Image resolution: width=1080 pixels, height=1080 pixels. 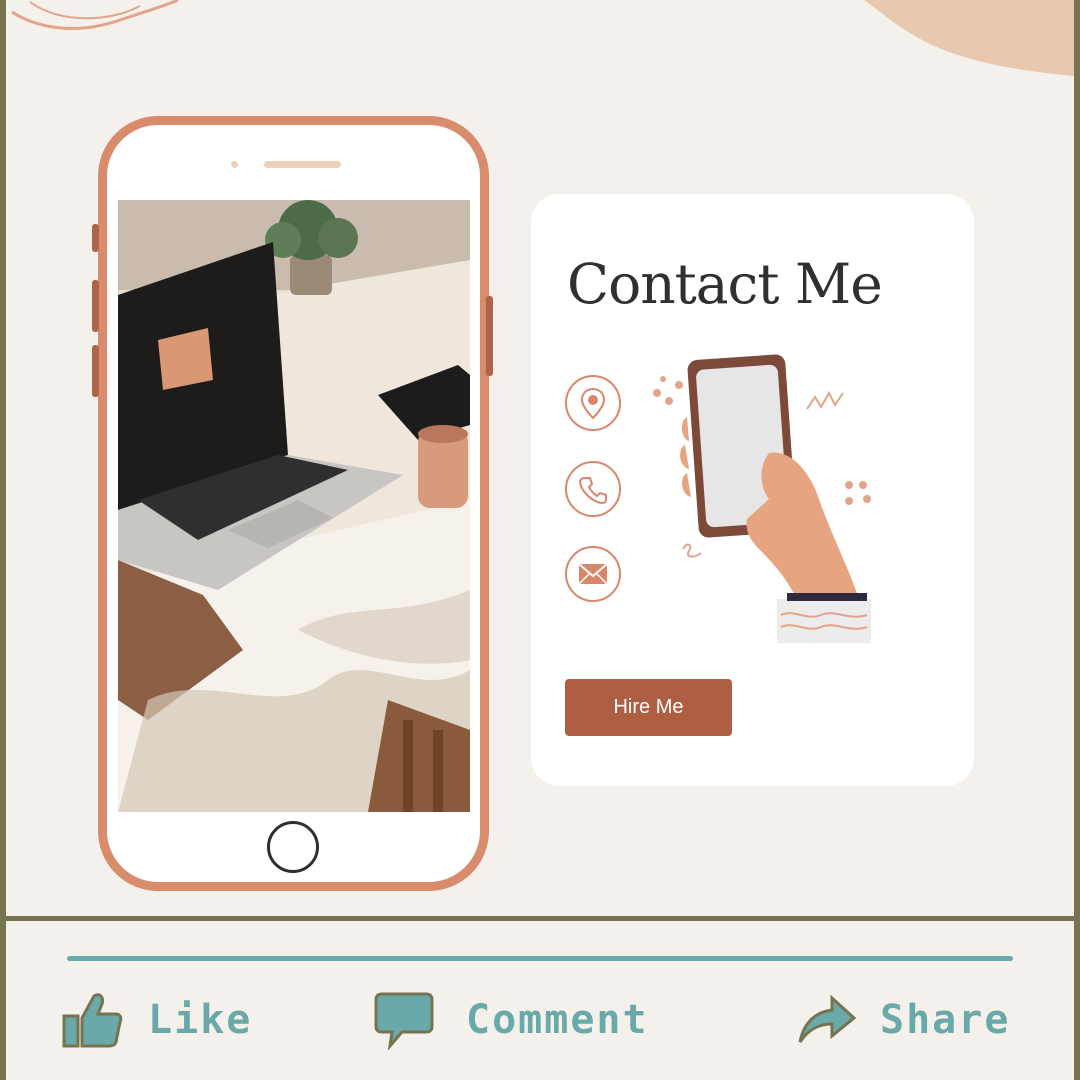 What do you see at coordinates (725, 284) in the screenshot?
I see `card-title: Contact Me` at bounding box center [725, 284].